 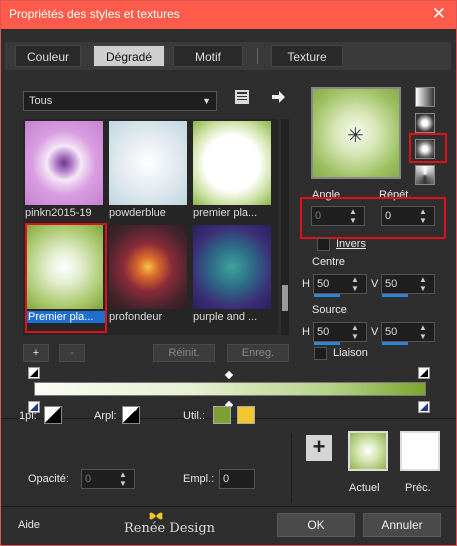 I want to click on center-h-label: H, so click(x=306, y=284).